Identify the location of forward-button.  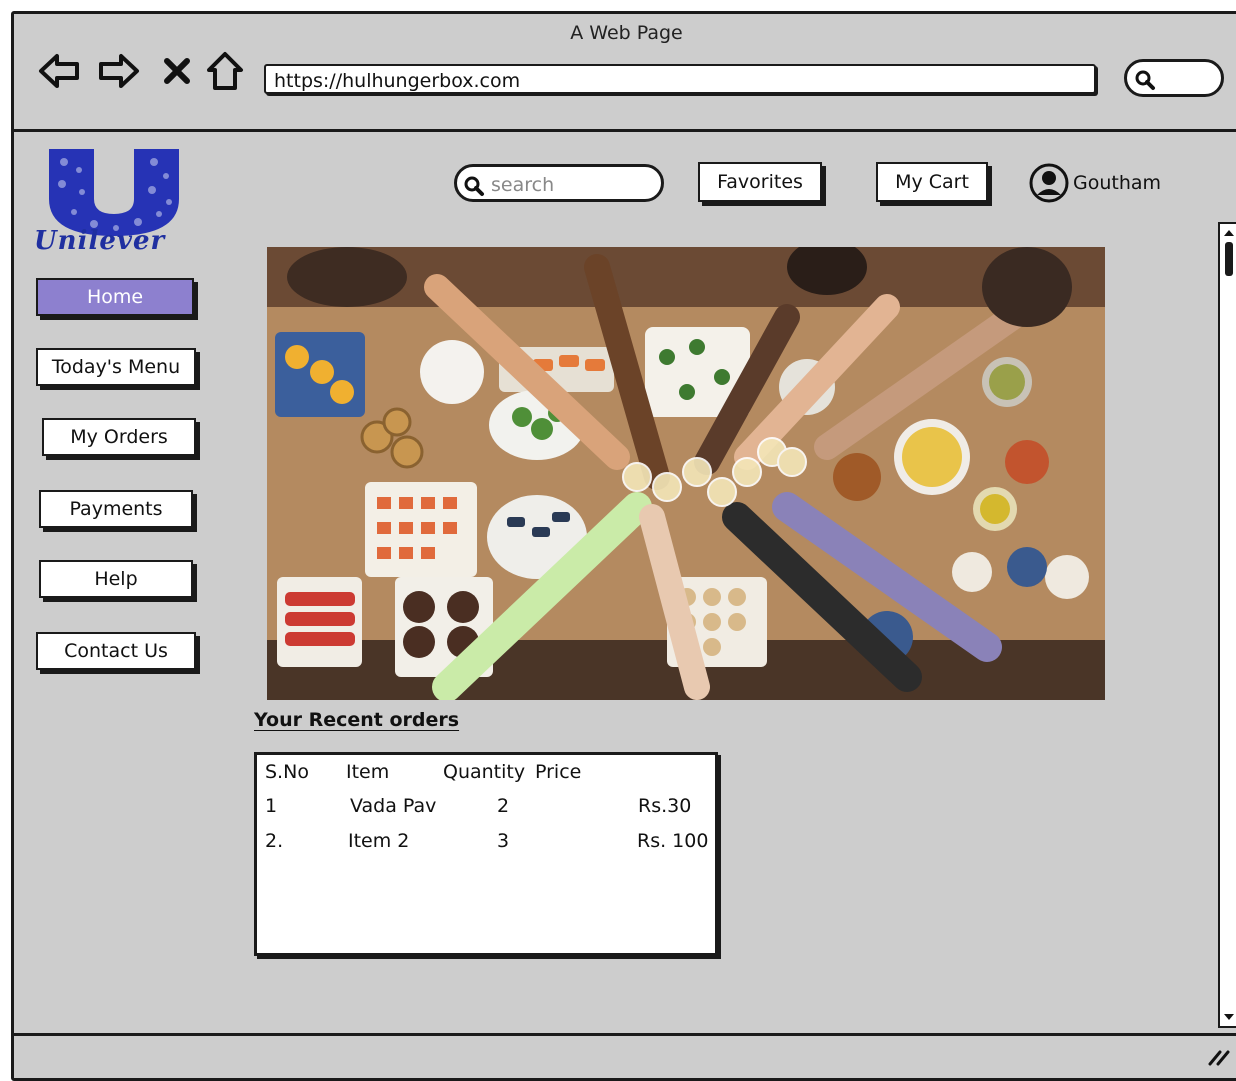
(119, 71).